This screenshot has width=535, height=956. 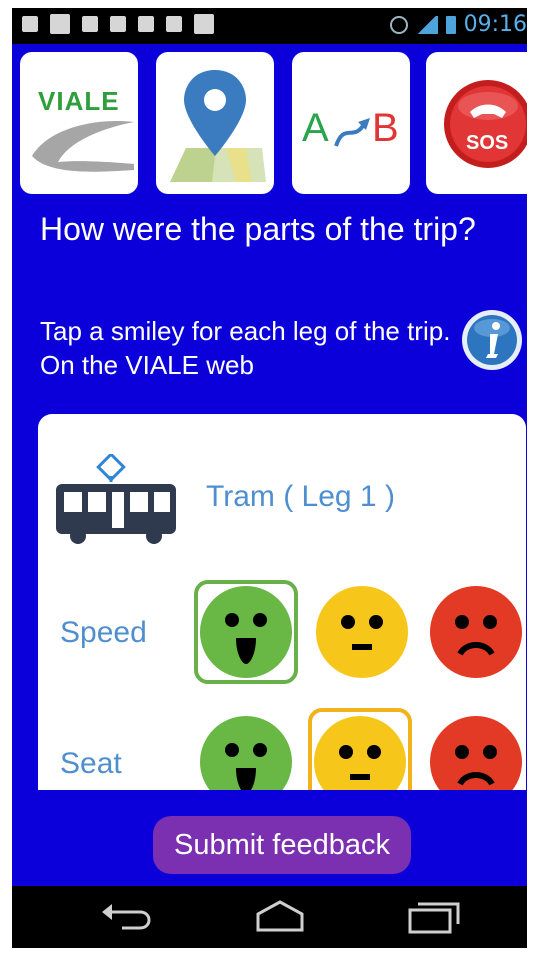 What do you see at coordinates (280, 917) in the screenshot?
I see `home-icon` at bounding box center [280, 917].